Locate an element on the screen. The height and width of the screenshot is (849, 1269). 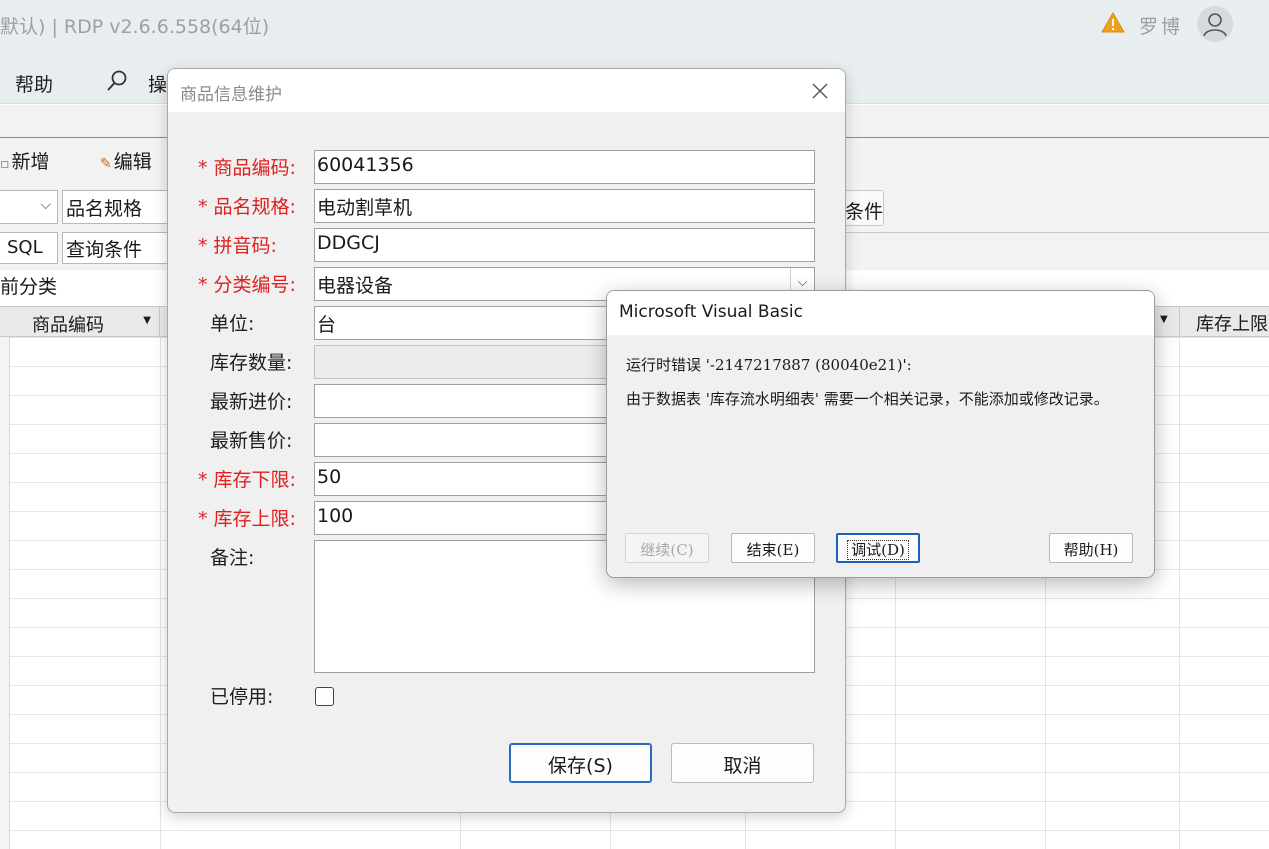
error-code-text: 运行时错误 '-2147217887 (80040e21)': is located at coordinates (769, 365).